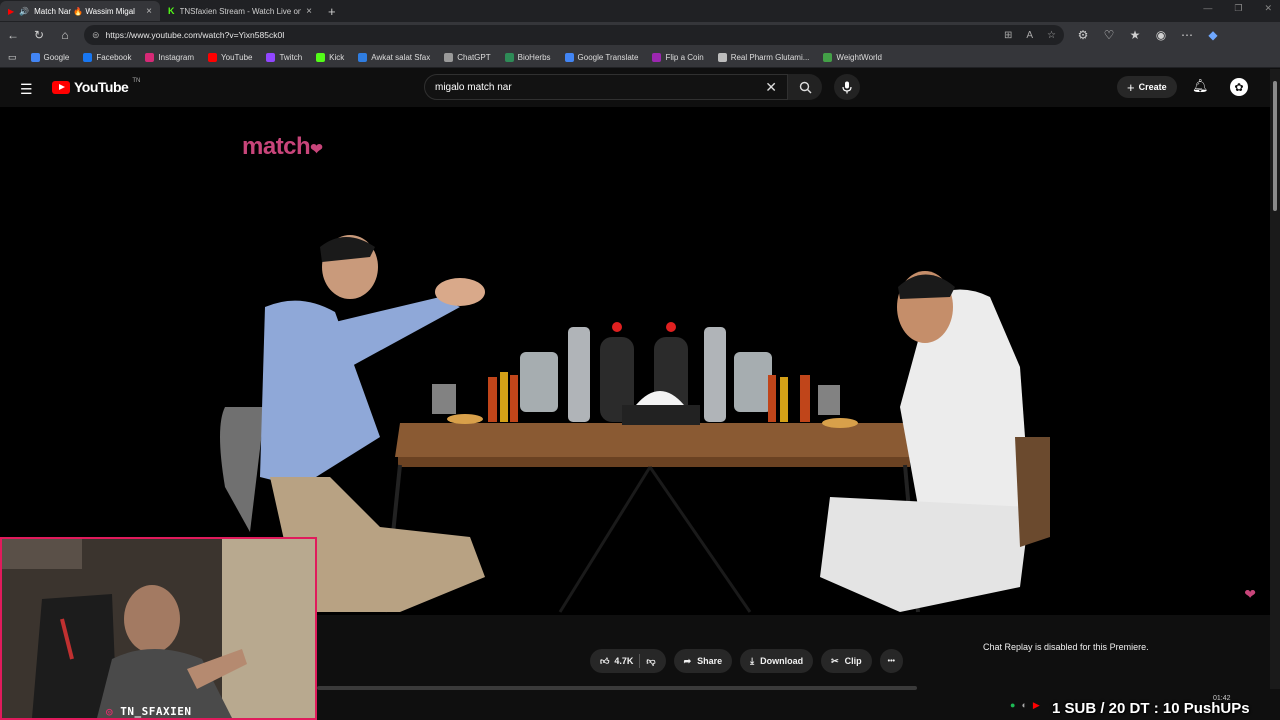  I want to click on youtube-logo: YouTube TN, so click(96, 86).